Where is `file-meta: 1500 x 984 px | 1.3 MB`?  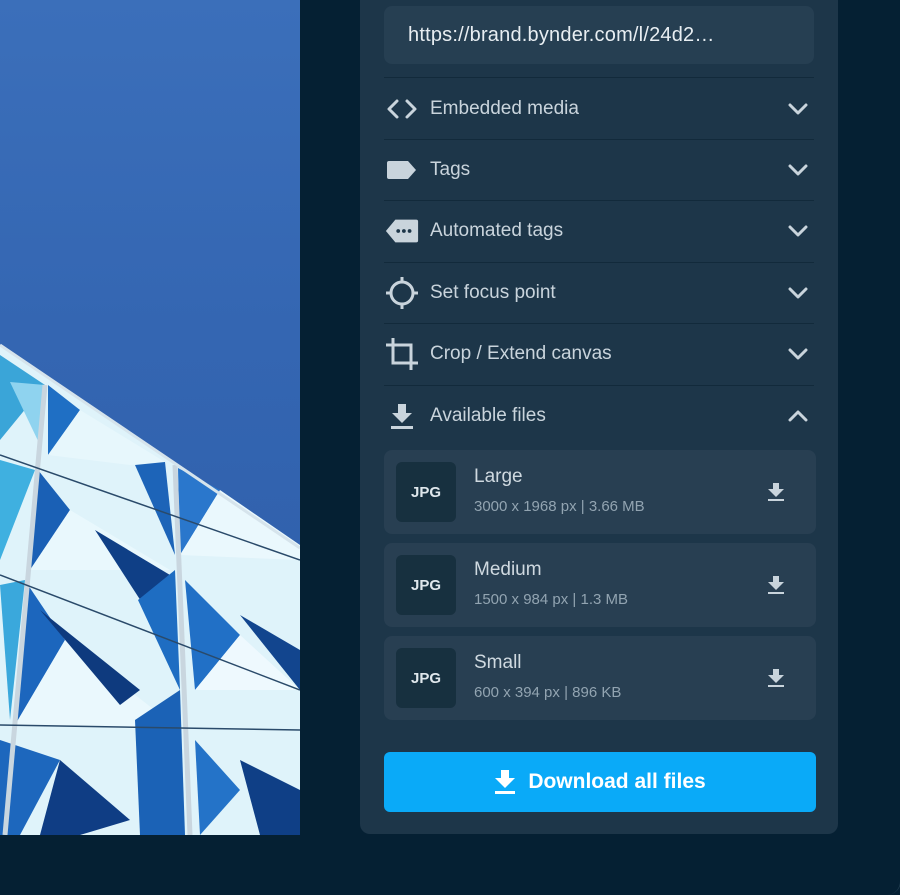 file-meta: 1500 x 984 px | 1.3 MB is located at coordinates (551, 599).